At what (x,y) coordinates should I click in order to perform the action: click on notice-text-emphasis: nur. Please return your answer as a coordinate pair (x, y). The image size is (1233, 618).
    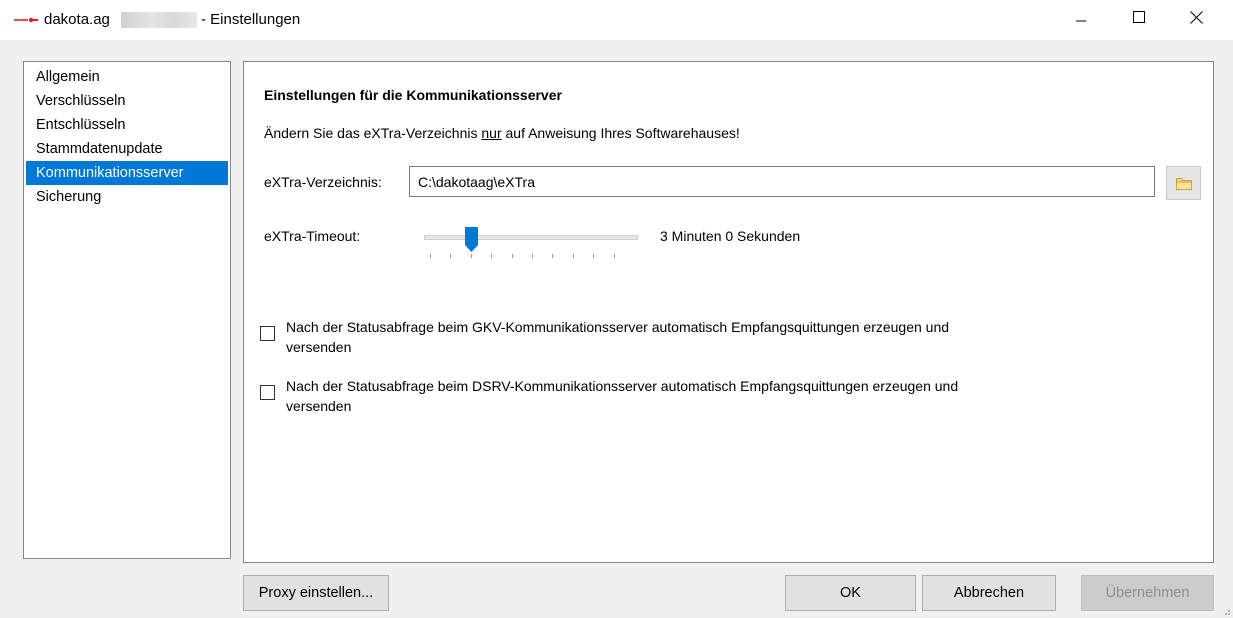
    Looking at the image, I should click on (491, 133).